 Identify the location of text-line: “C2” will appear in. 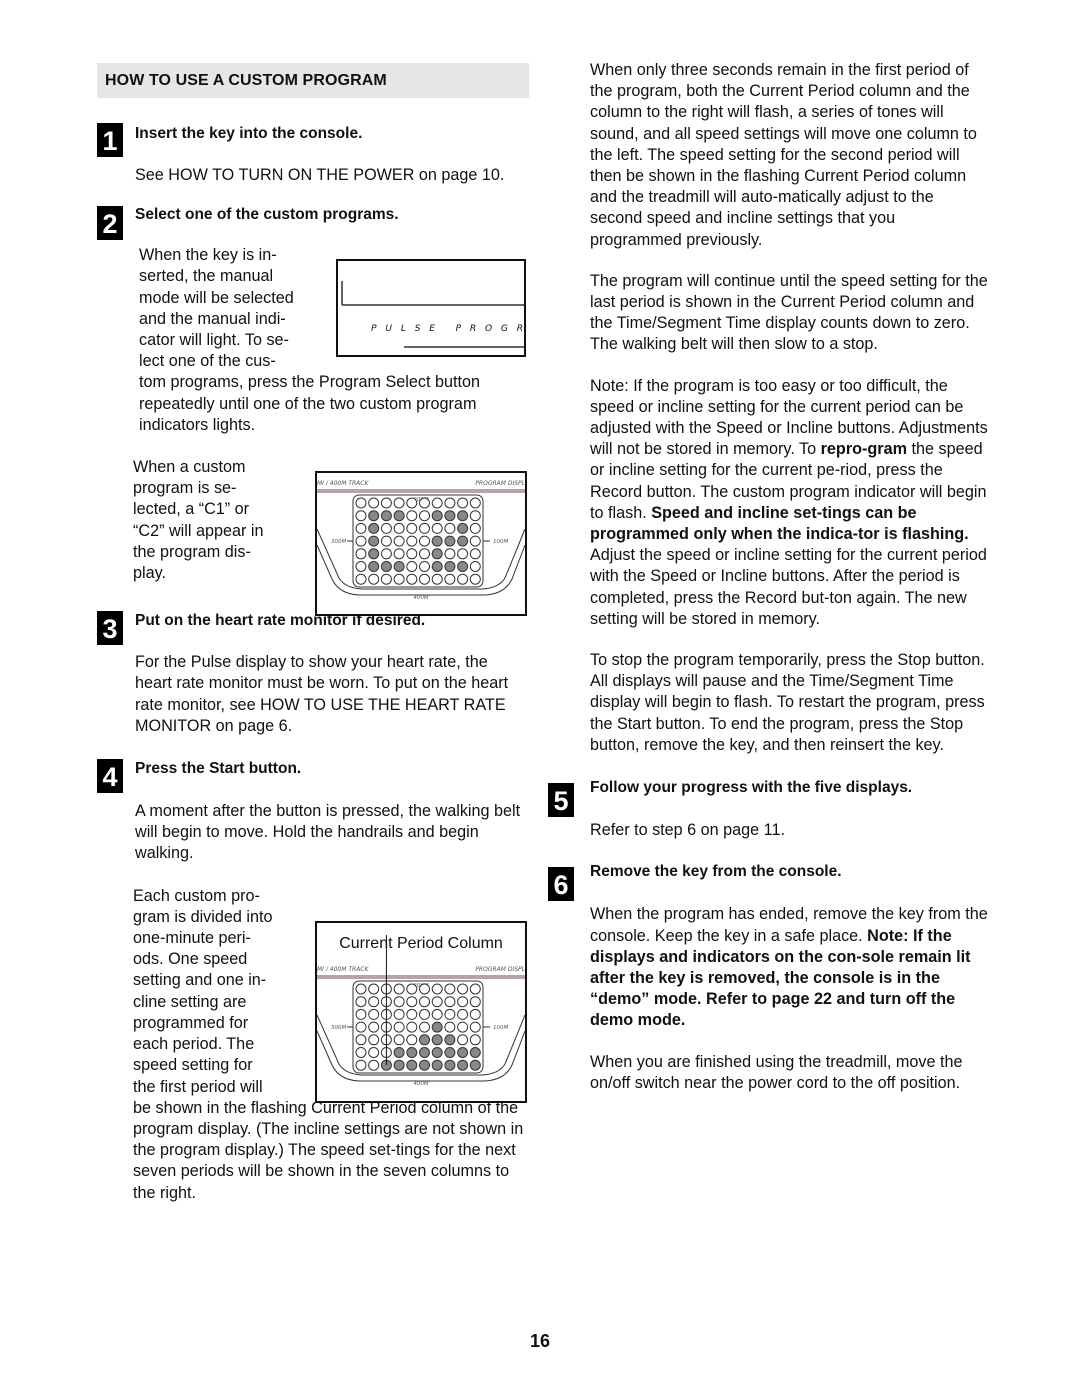
(198, 530).